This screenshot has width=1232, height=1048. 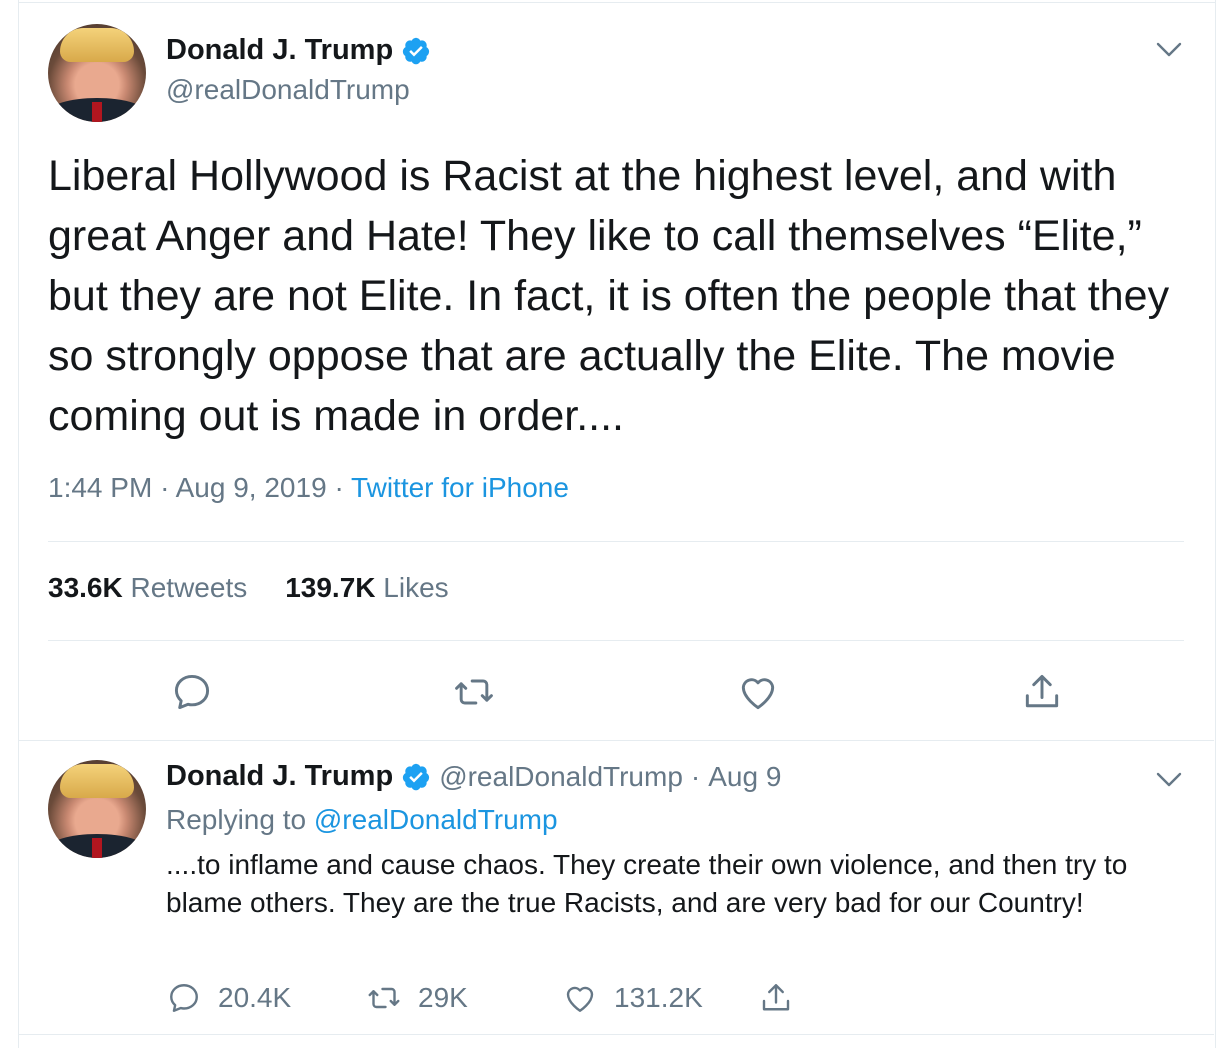 I want to click on replying-to-link: @realDonaldTrump, so click(x=436, y=819).